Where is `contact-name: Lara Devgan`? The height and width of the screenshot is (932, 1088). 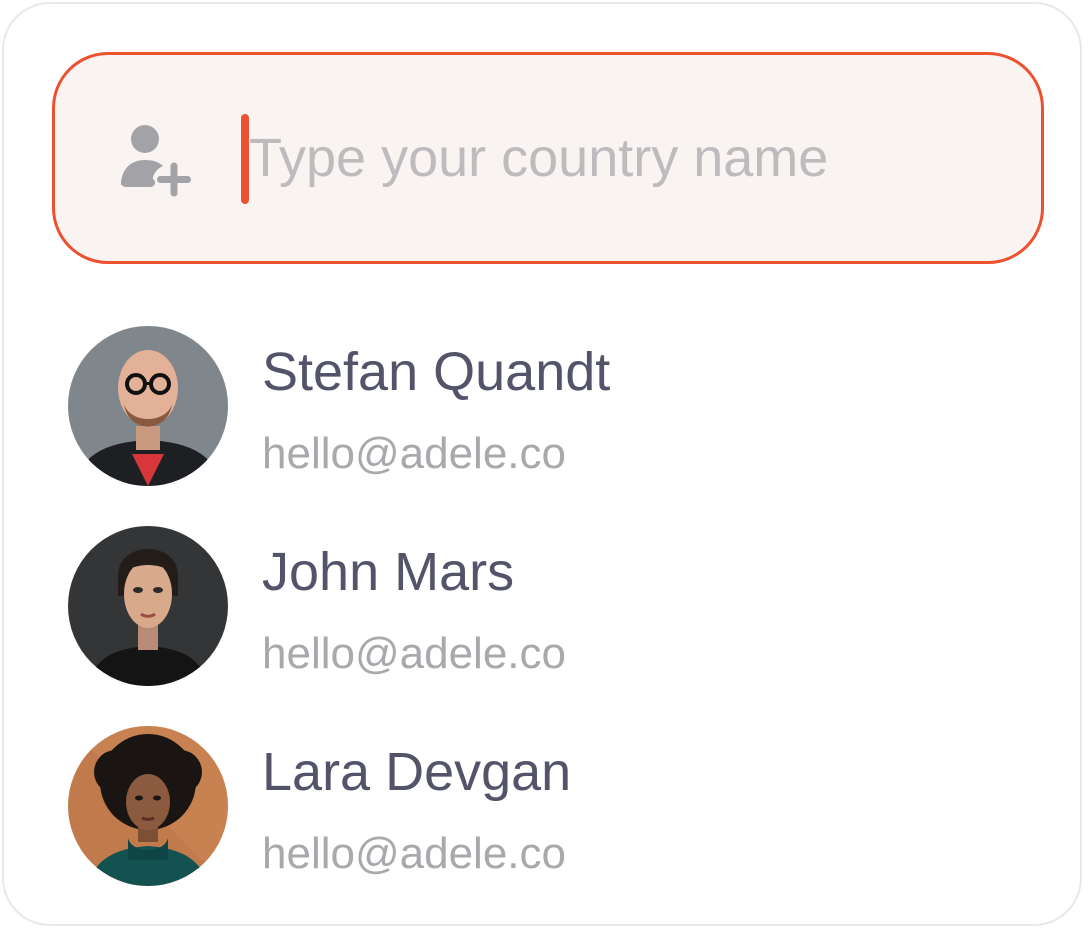
contact-name: Lara Devgan is located at coordinates (417, 772).